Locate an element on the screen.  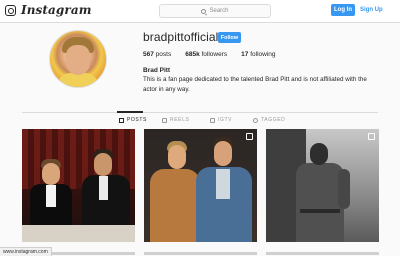
profile-stats: 567 posts 685k followers 17 following is located at coordinates (209, 54).